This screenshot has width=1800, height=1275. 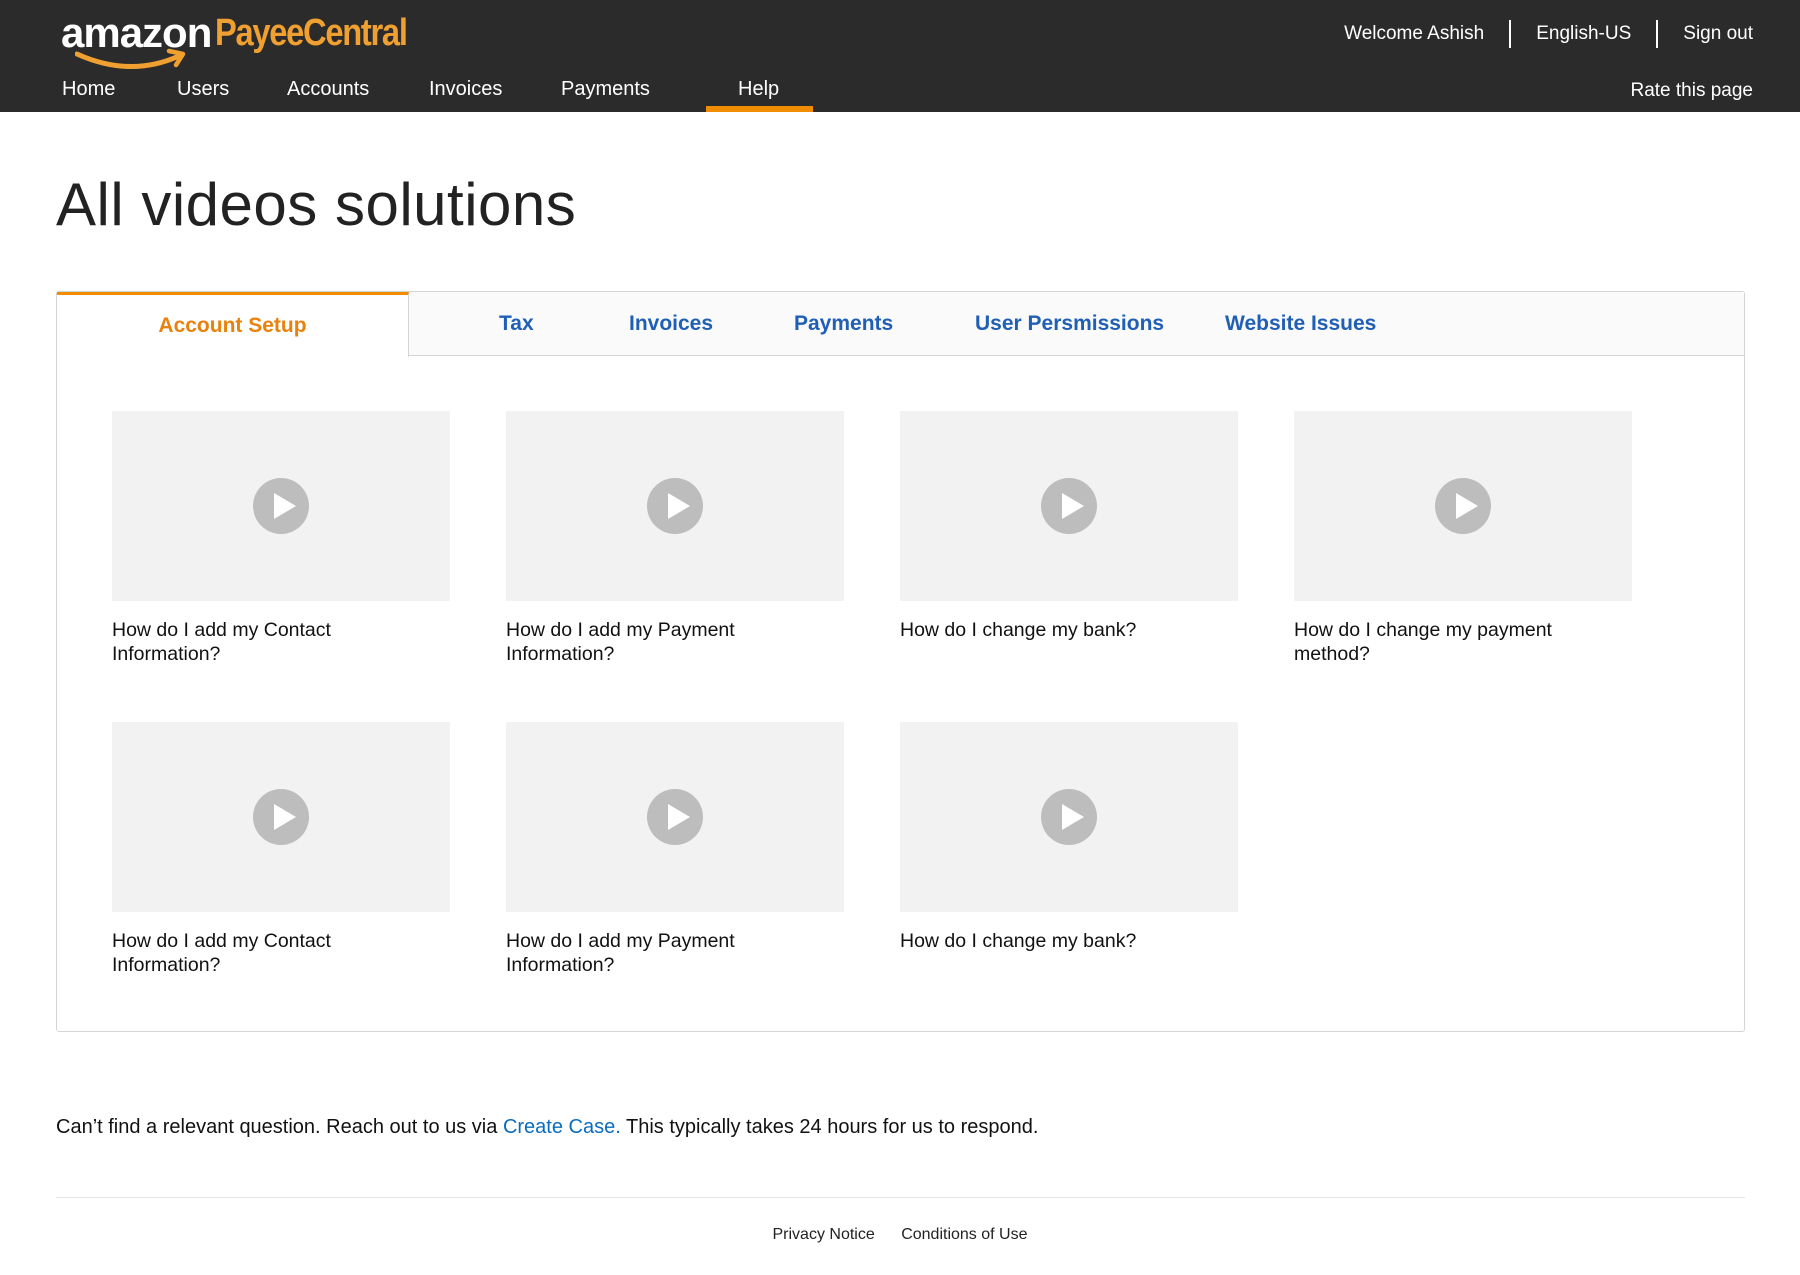 I want to click on rate-this-page-link: Rate this page, so click(x=1691, y=91).